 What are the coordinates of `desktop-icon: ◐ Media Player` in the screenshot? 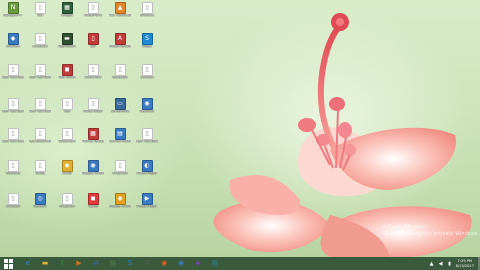 It's located at (147, 171).